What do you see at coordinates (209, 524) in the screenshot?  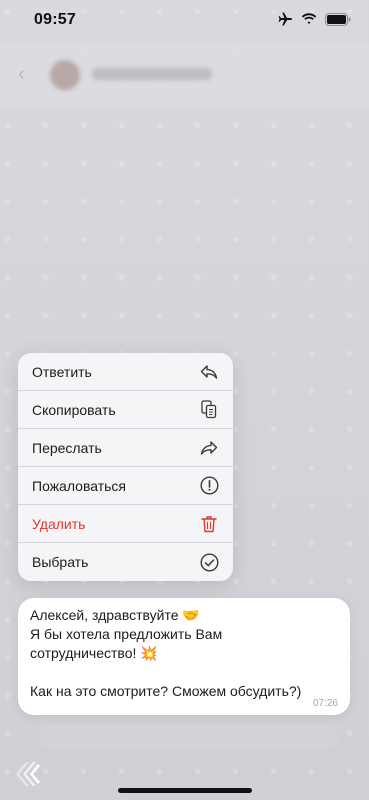 I see `trash-icon` at bounding box center [209, 524].